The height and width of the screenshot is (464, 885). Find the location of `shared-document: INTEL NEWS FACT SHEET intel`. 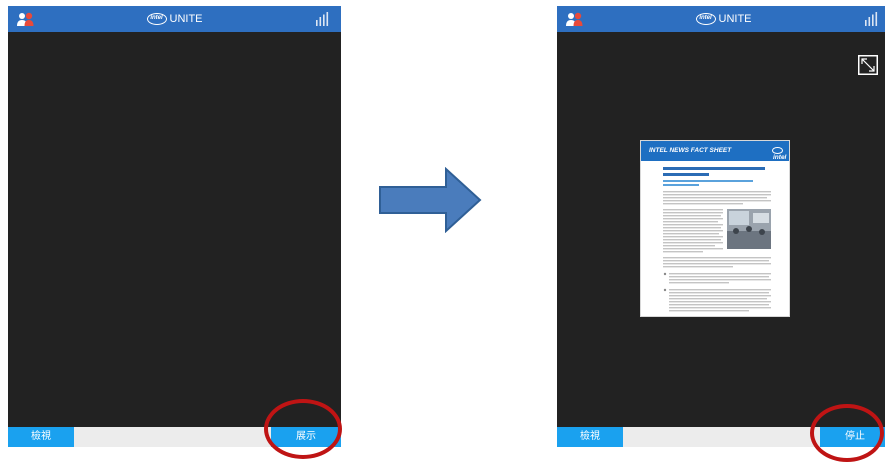

shared-document: INTEL NEWS FACT SHEET intel is located at coordinates (715, 228).